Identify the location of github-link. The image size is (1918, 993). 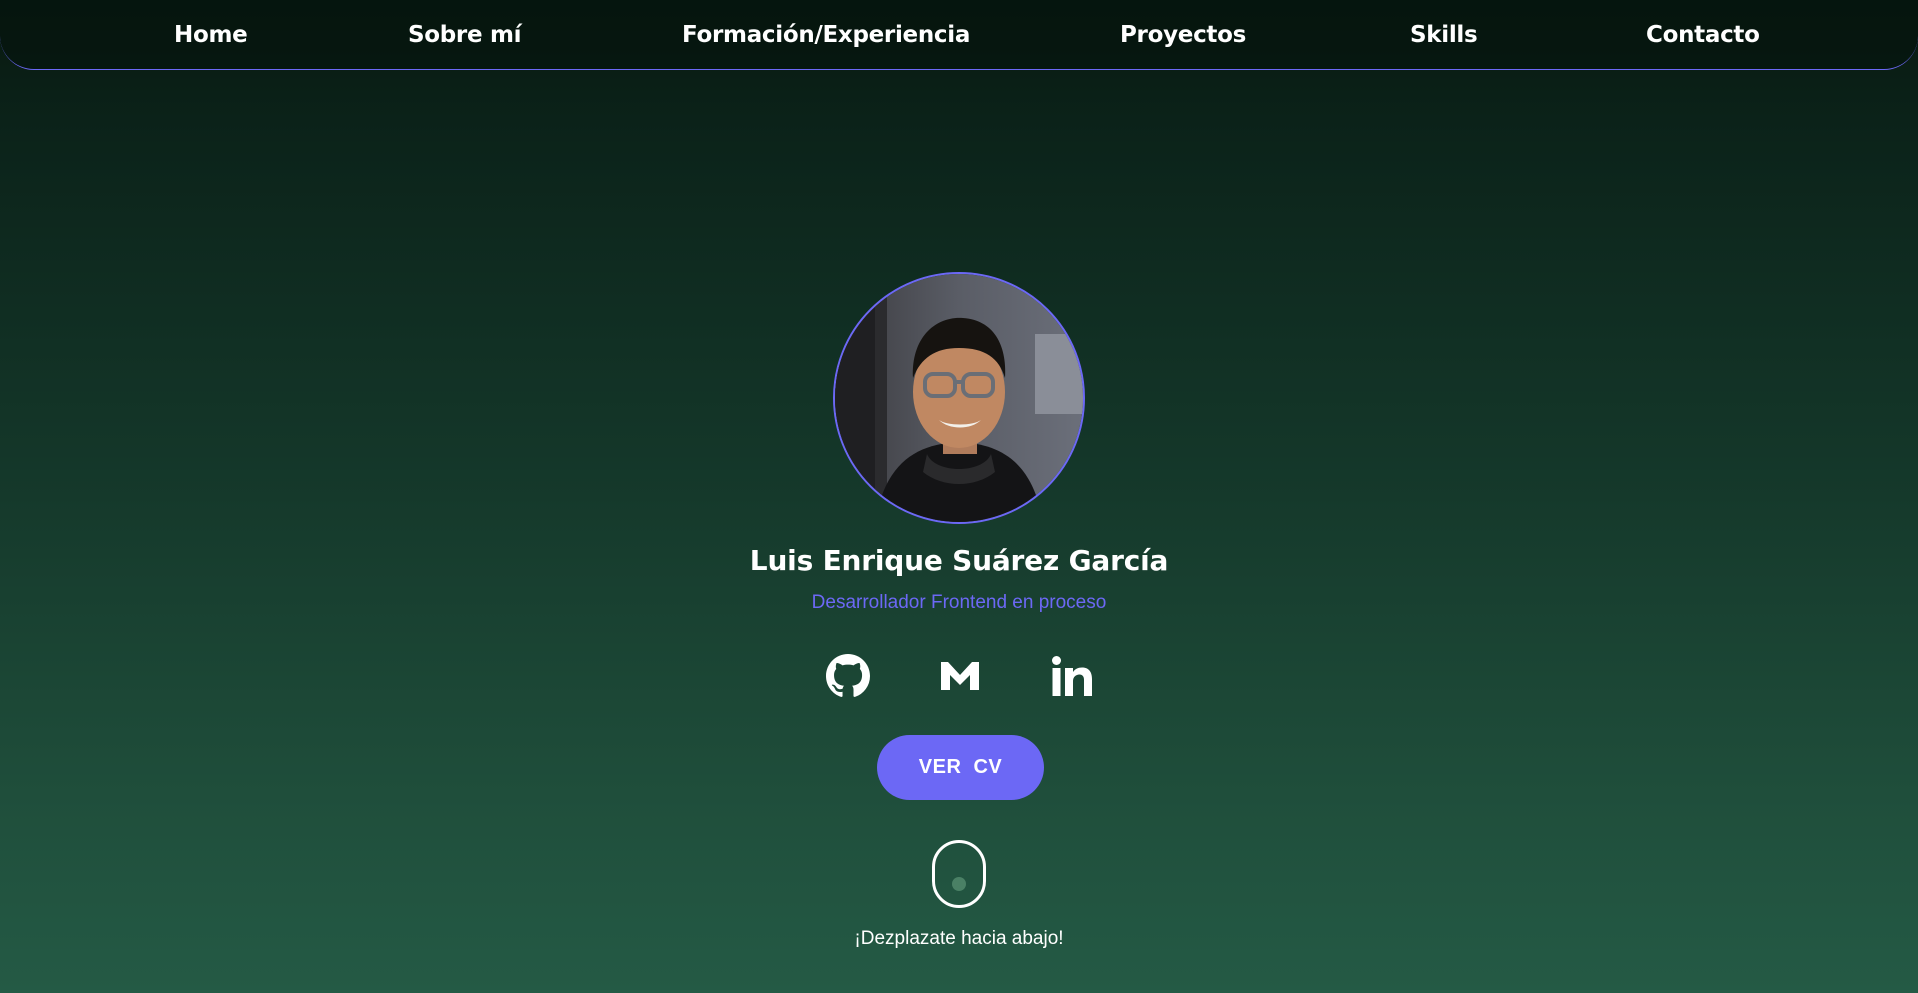
(848, 676).